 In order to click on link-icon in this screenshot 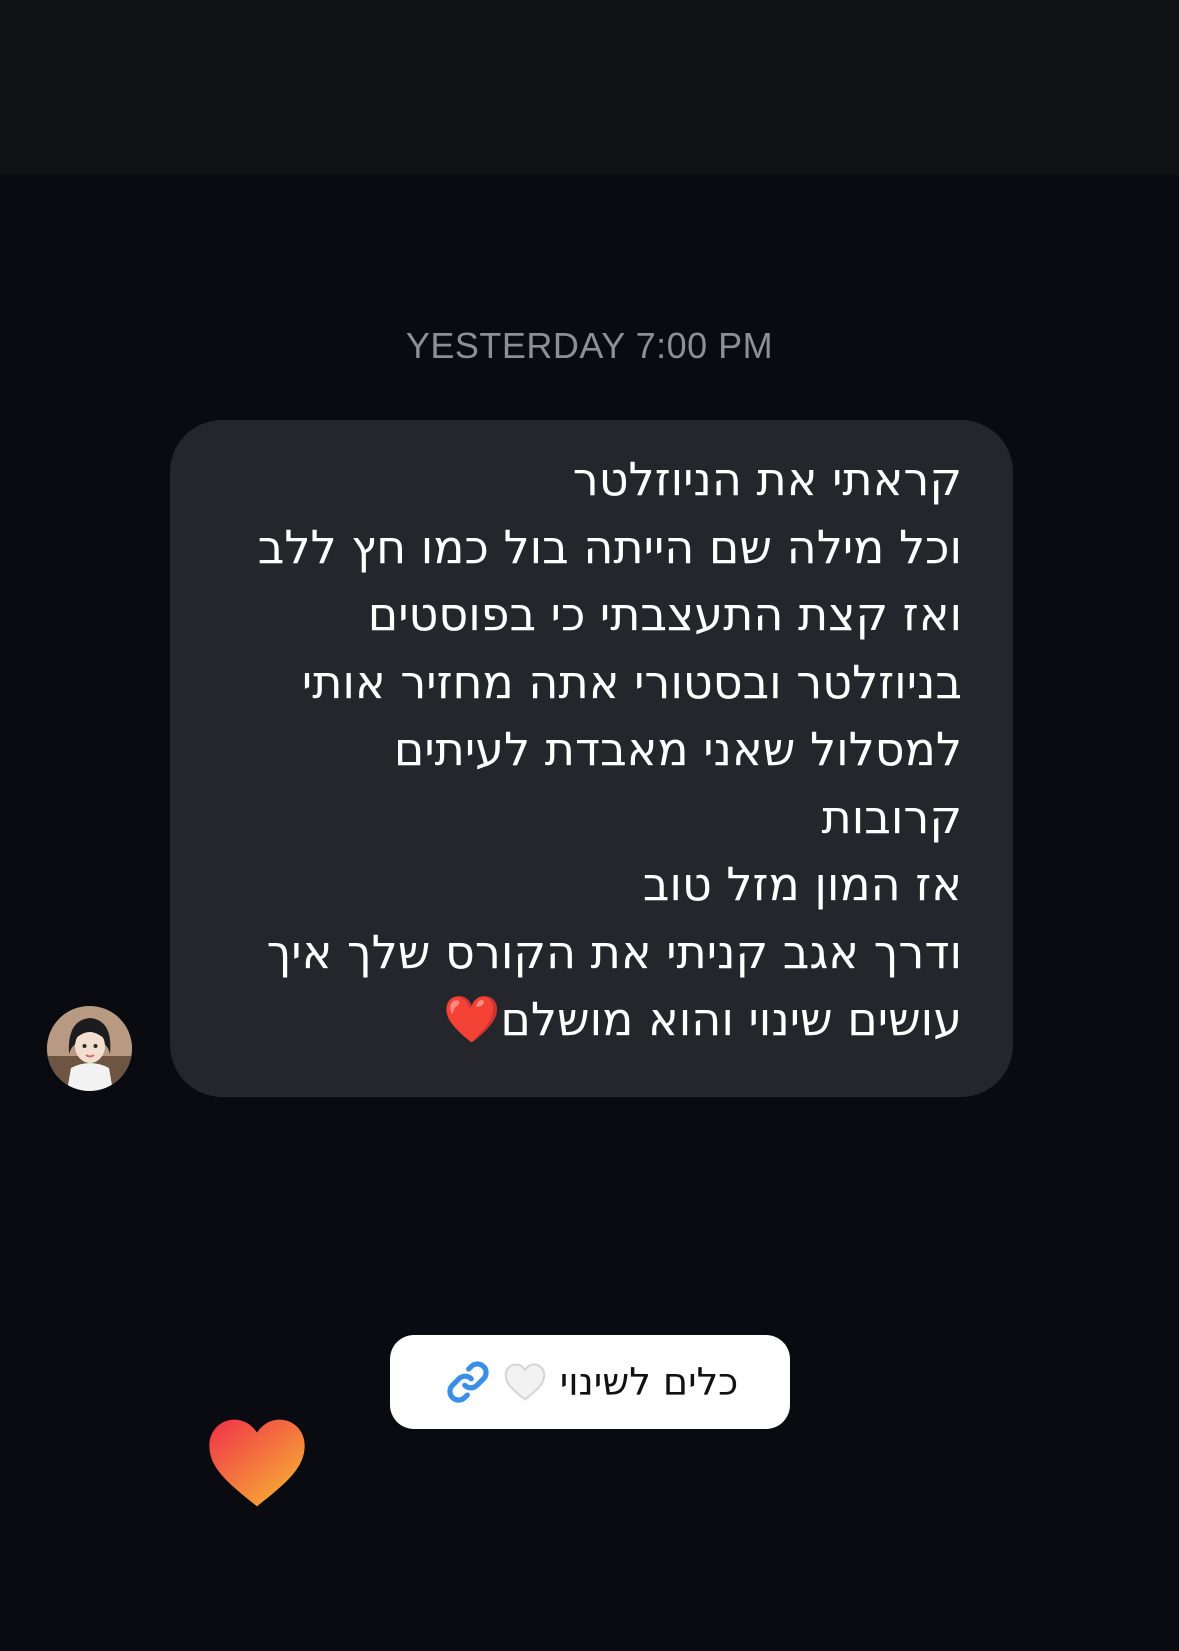, I will do `click(468, 1382)`.